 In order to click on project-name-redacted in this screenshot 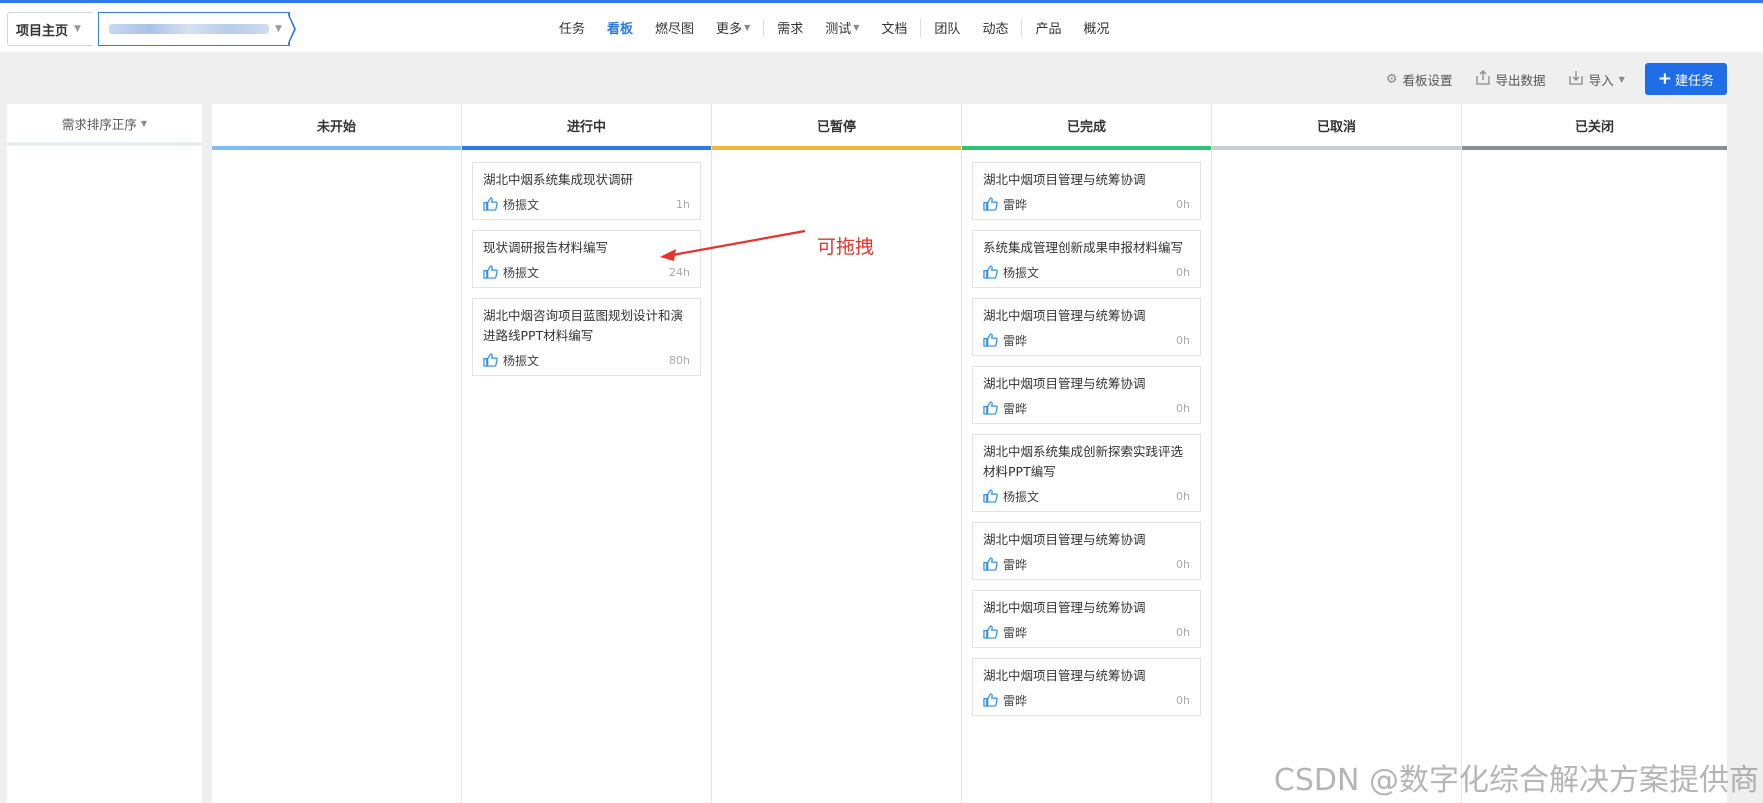, I will do `click(189, 29)`.